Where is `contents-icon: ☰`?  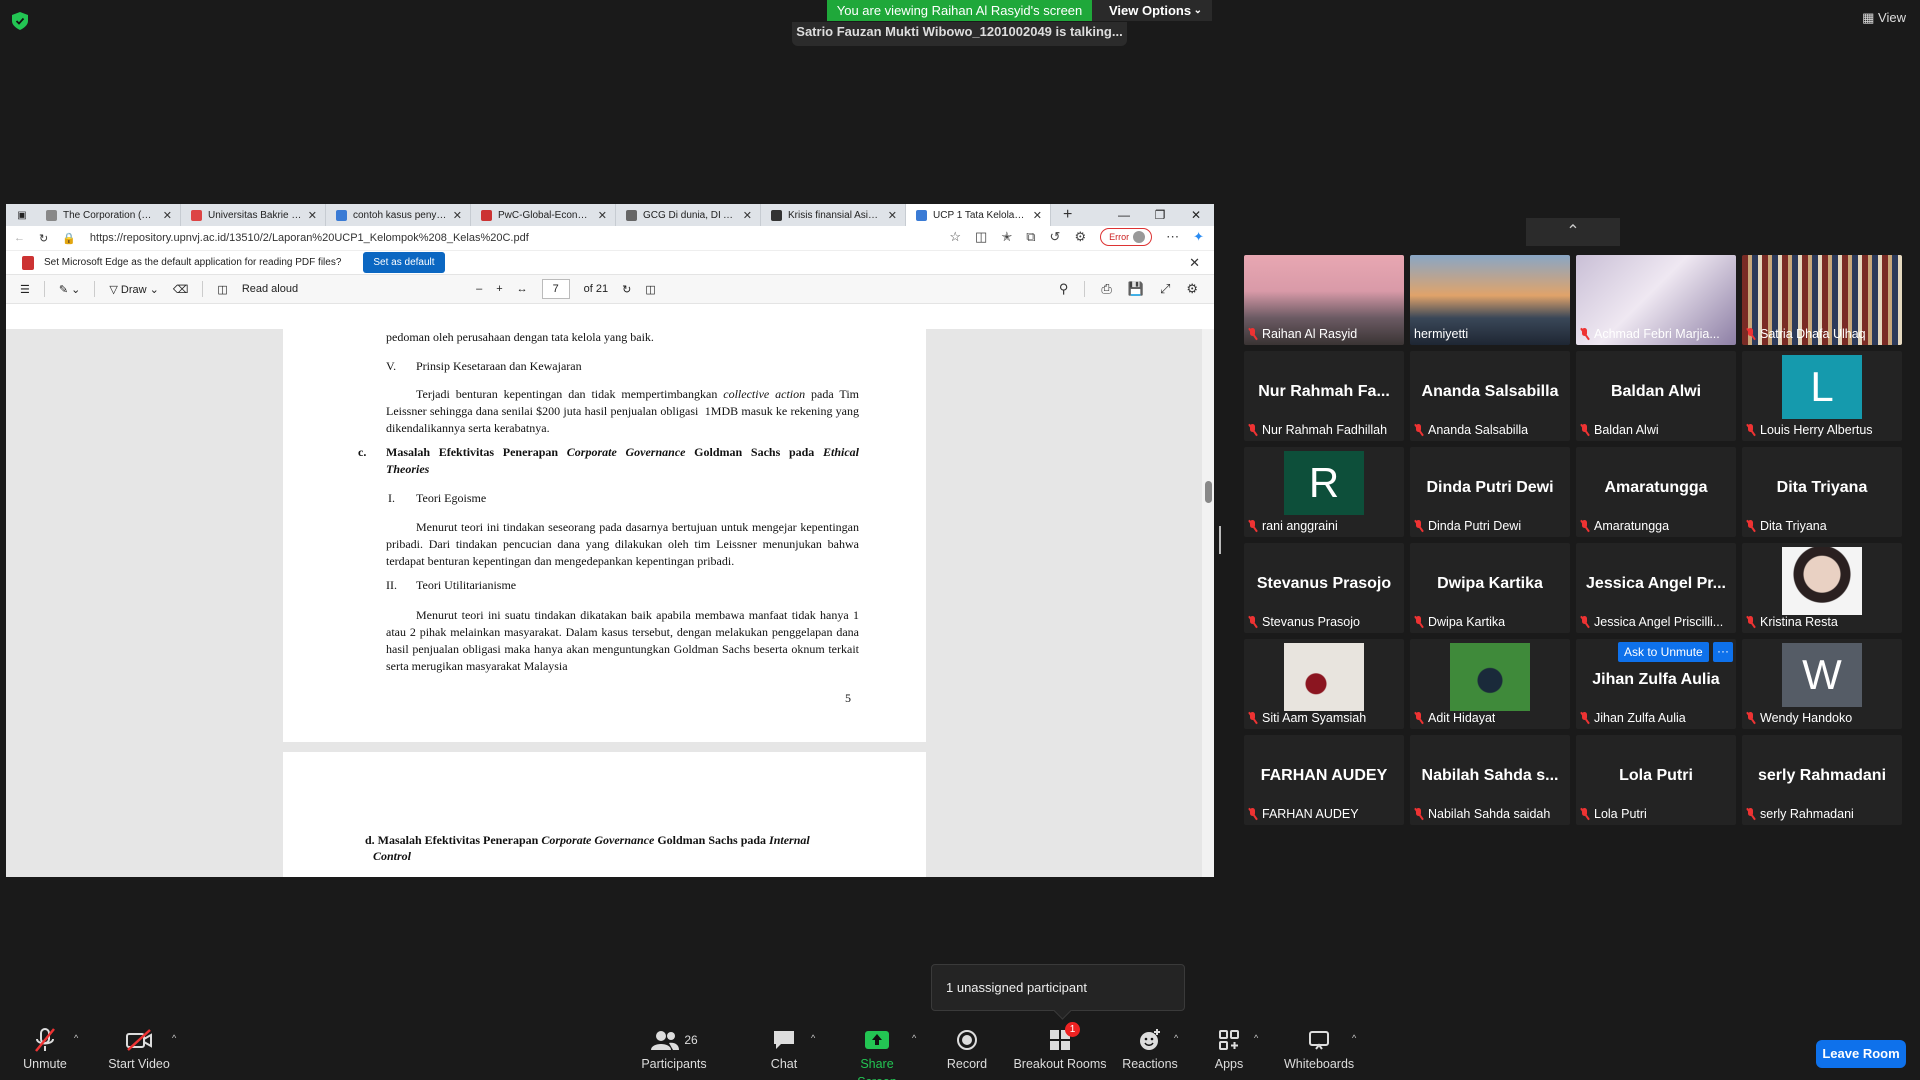 contents-icon: ☰ is located at coordinates (25, 289).